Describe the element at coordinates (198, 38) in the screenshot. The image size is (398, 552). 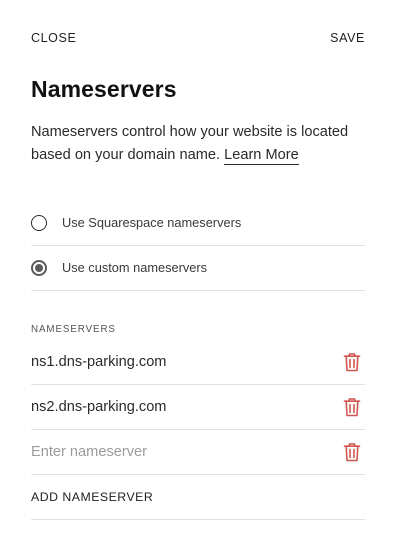
I see `top-bar: CLOSE SAVE` at that location.